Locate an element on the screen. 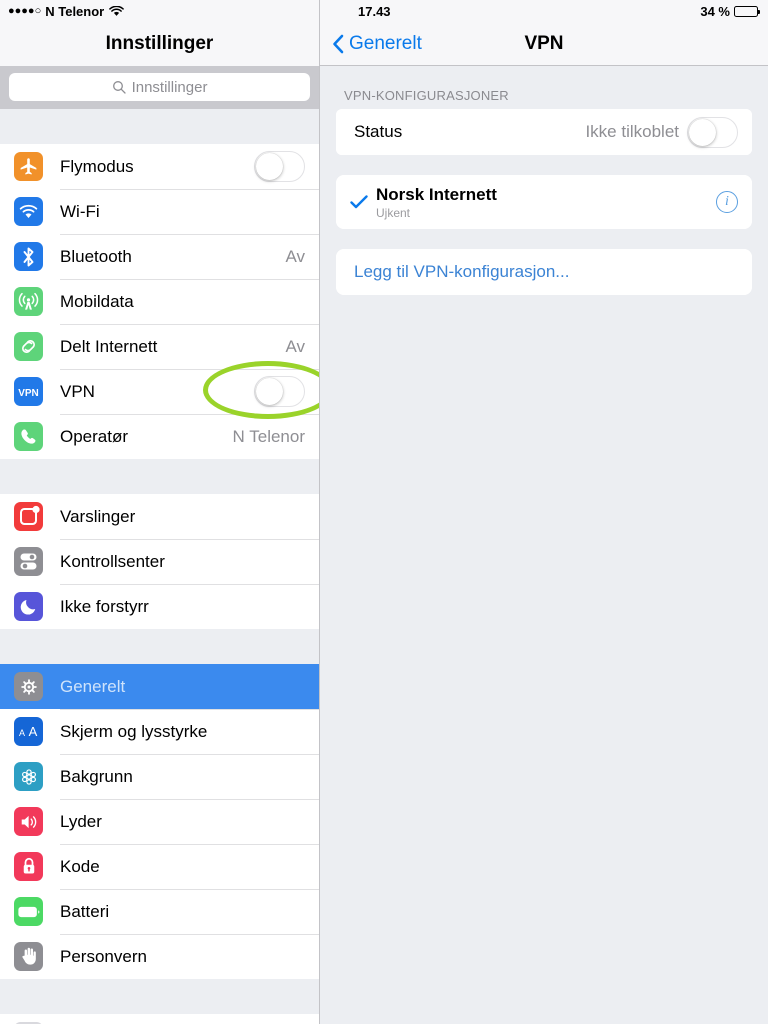 The image size is (768, 1024). vpn-configurations-card: Norsk Internett Ujkent i is located at coordinates (544, 202).